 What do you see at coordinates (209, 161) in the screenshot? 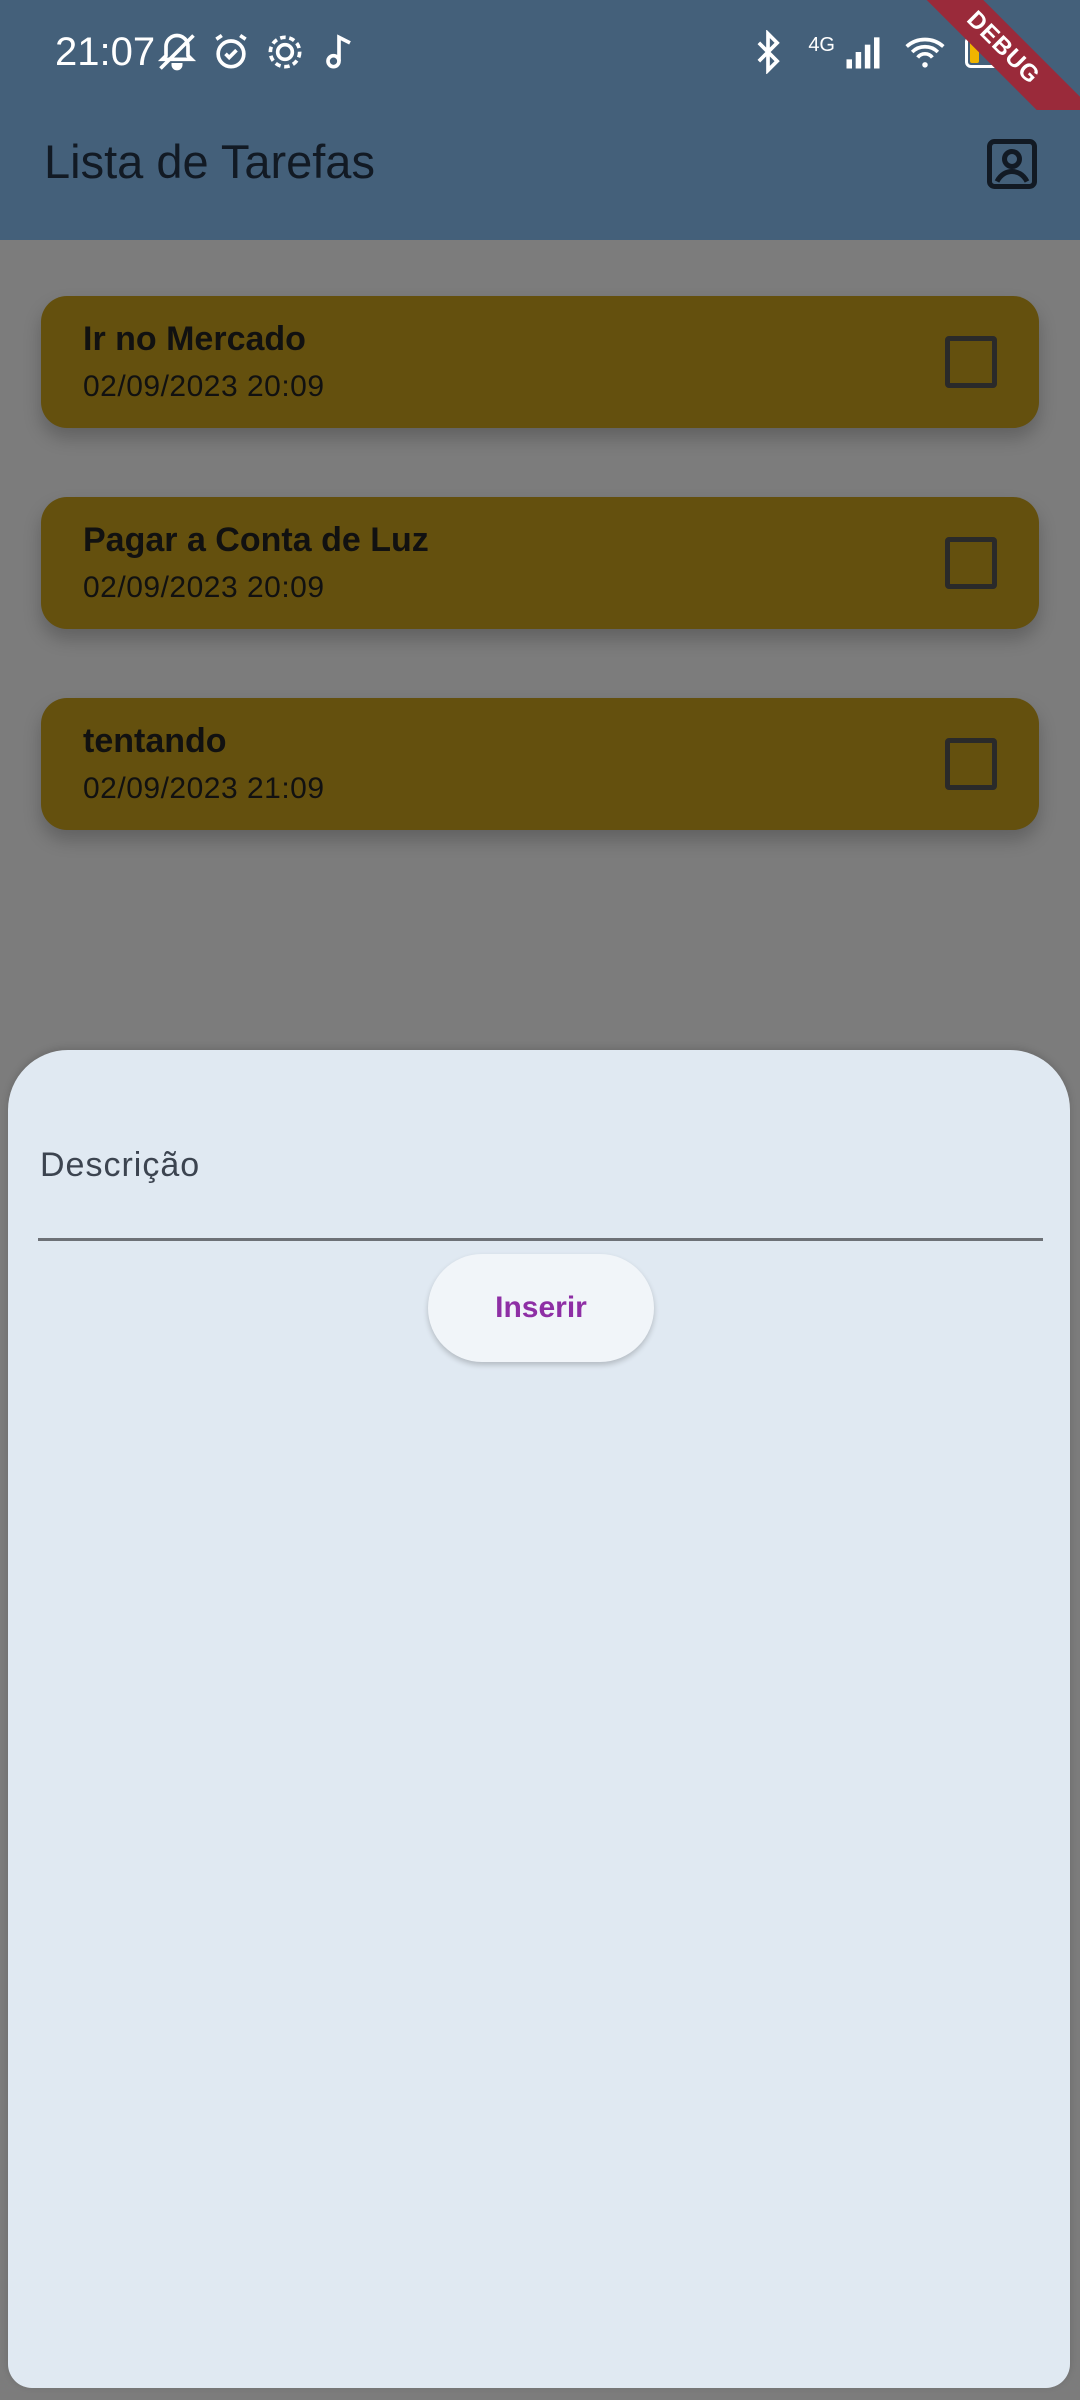
I see `page-title: Lista de Tarefas` at bounding box center [209, 161].